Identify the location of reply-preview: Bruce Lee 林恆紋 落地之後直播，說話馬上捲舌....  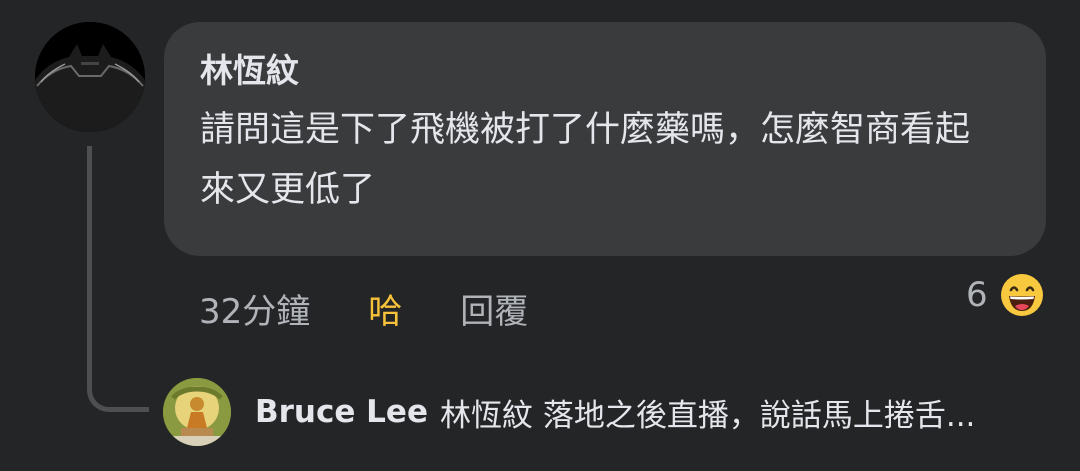
(569, 412).